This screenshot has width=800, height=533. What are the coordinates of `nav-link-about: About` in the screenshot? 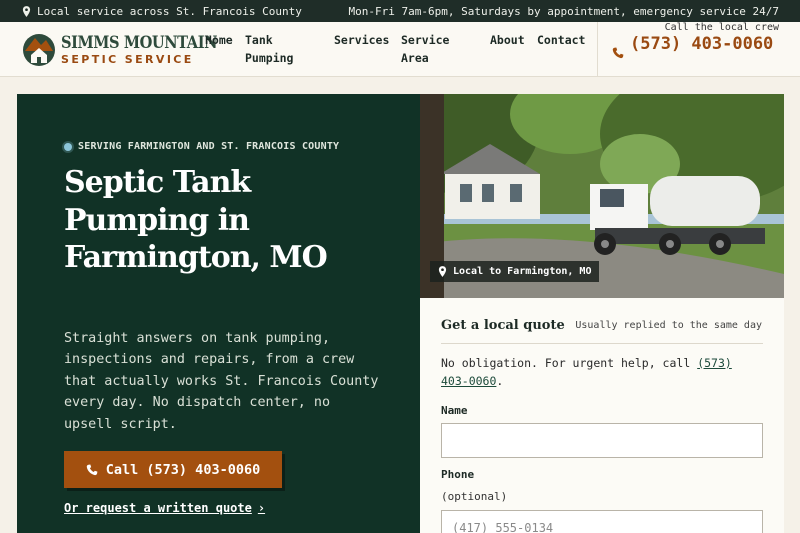 It's located at (507, 40).